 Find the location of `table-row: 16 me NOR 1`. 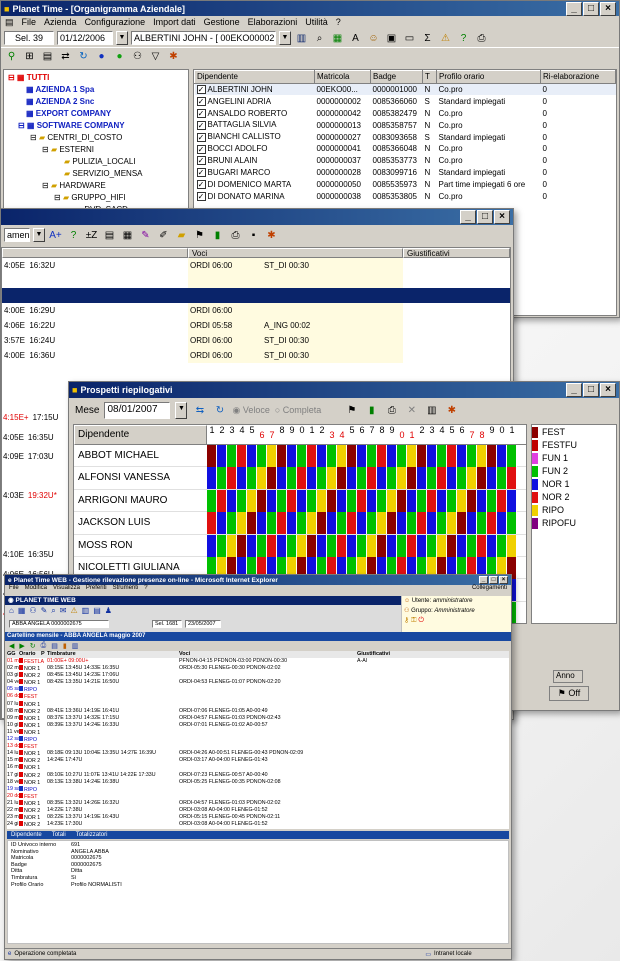

table-row: 16 me NOR 1 is located at coordinates (258, 767).